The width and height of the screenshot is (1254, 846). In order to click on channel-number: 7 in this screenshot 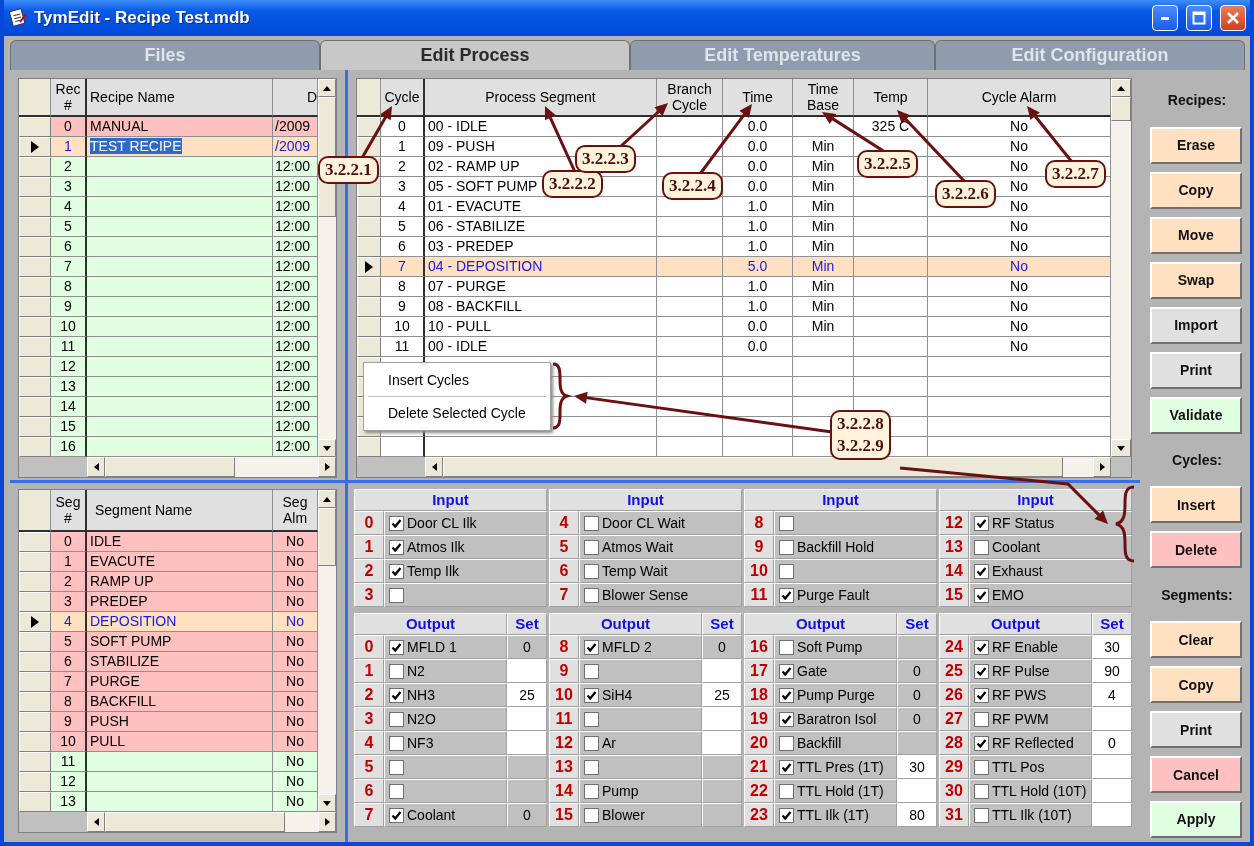, I will do `click(369, 815)`.